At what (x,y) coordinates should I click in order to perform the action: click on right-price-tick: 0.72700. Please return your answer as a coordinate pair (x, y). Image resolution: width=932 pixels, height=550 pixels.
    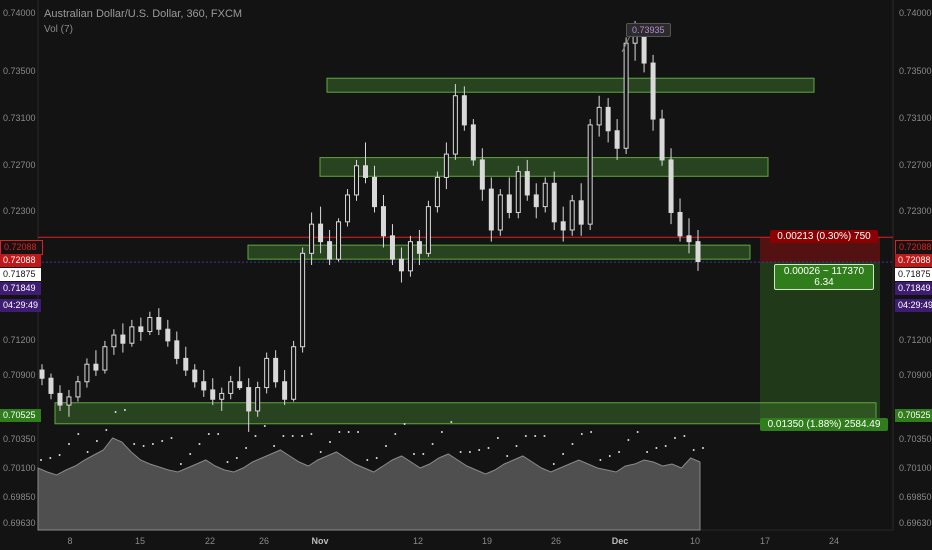
    Looking at the image, I should click on (915, 164).